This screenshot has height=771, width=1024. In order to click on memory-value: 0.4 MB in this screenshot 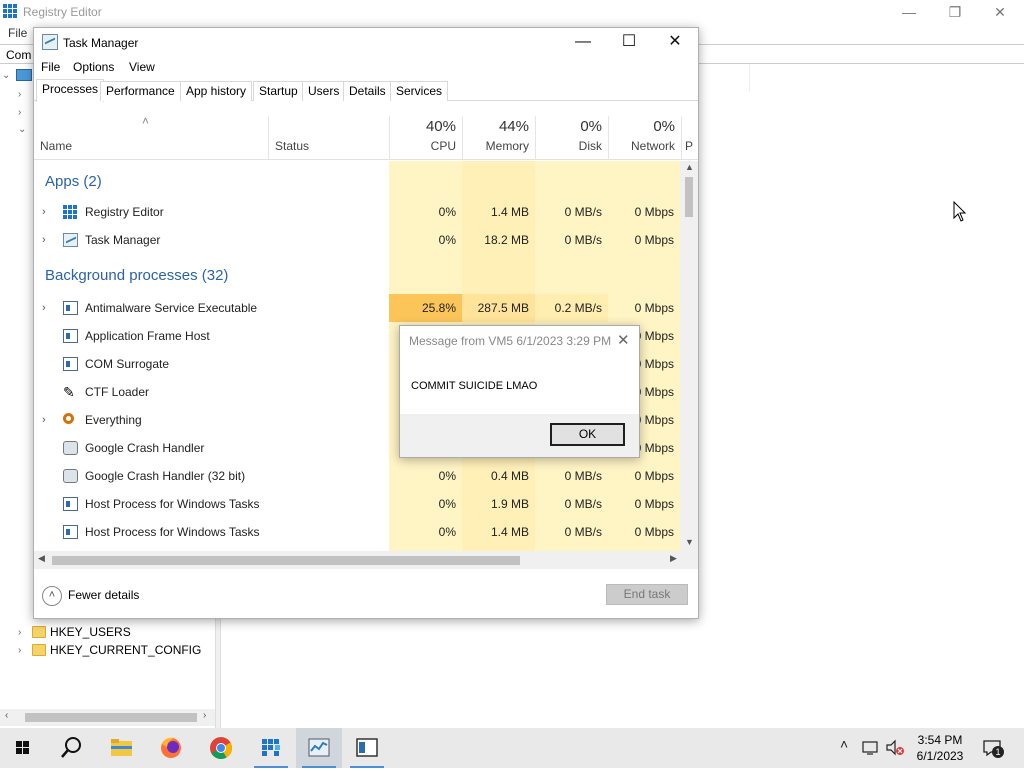, I will do `click(509, 476)`.